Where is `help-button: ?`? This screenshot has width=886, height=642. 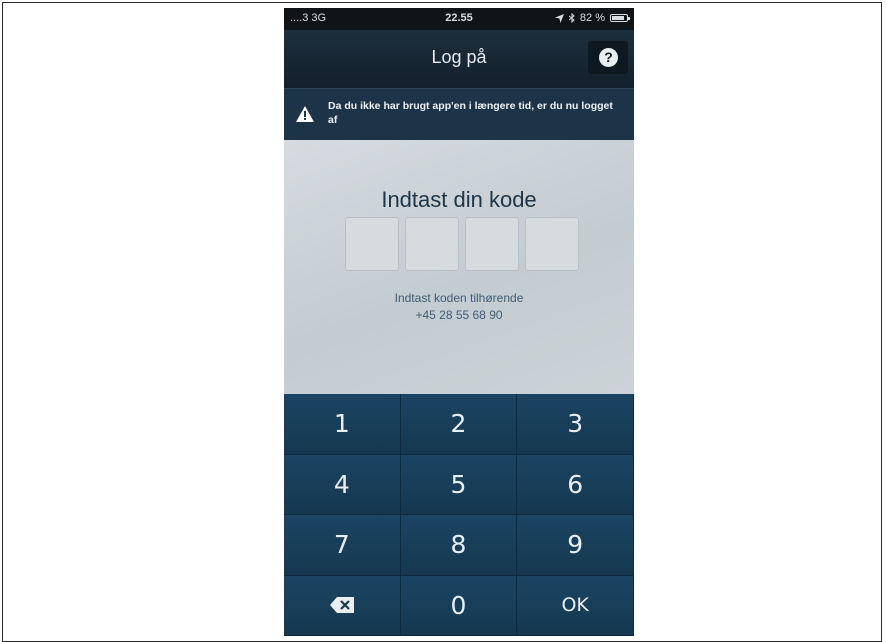
help-button: ? is located at coordinates (608, 57).